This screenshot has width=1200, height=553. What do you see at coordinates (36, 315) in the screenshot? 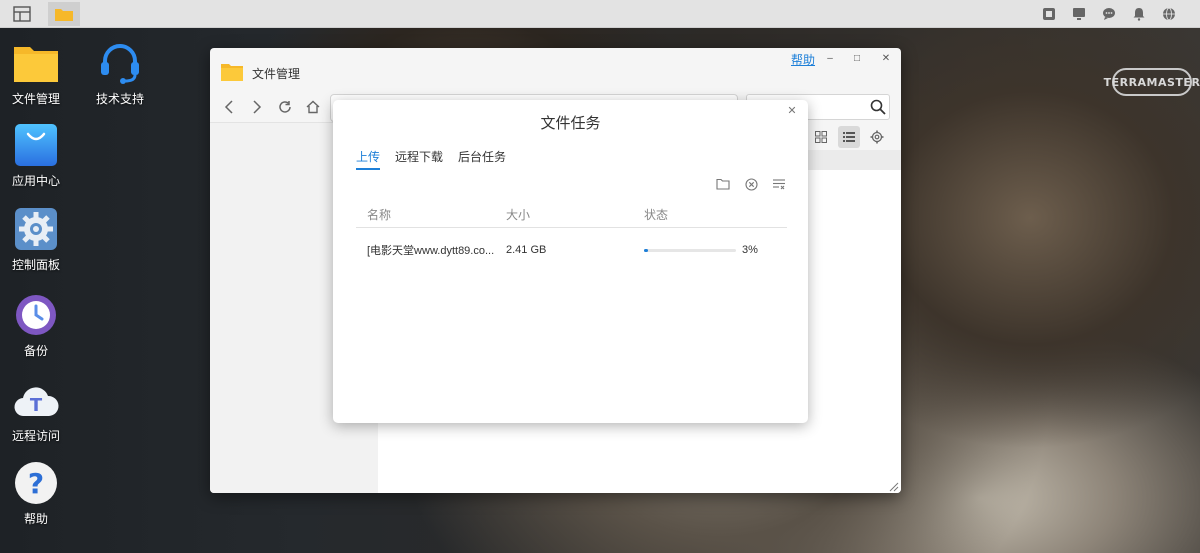
I see `clock-icon` at bounding box center [36, 315].